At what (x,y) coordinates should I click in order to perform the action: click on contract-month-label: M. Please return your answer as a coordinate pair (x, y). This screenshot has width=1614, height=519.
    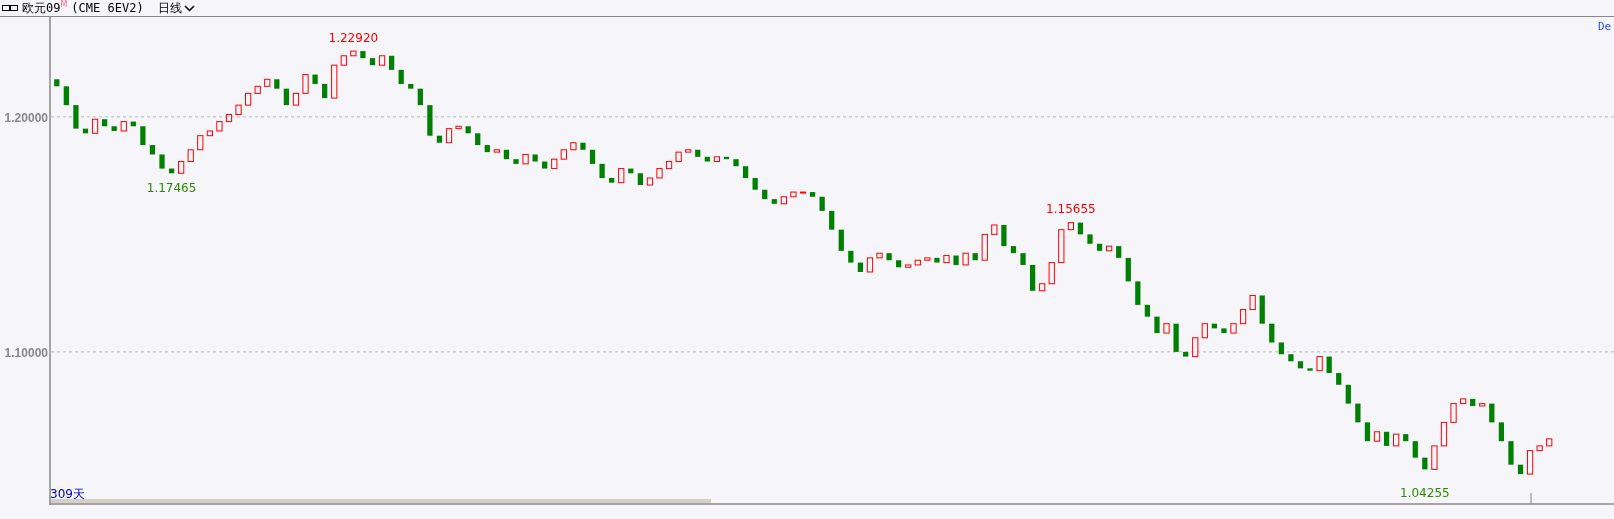
    Looking at the image, I should click on (64, 4).